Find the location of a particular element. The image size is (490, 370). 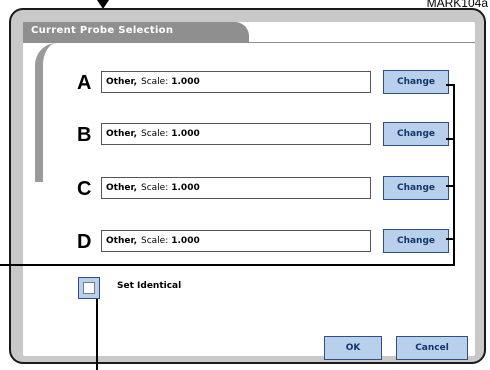

probe-row-a: A Other, Scale: 1.000 Change is located at coordinates (282, 83).